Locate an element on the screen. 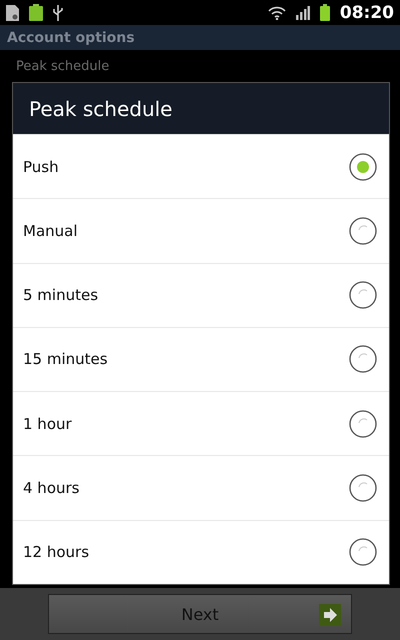 The image size is (400, 640). option-label: 1 hour is located at coordinates (47, 423).